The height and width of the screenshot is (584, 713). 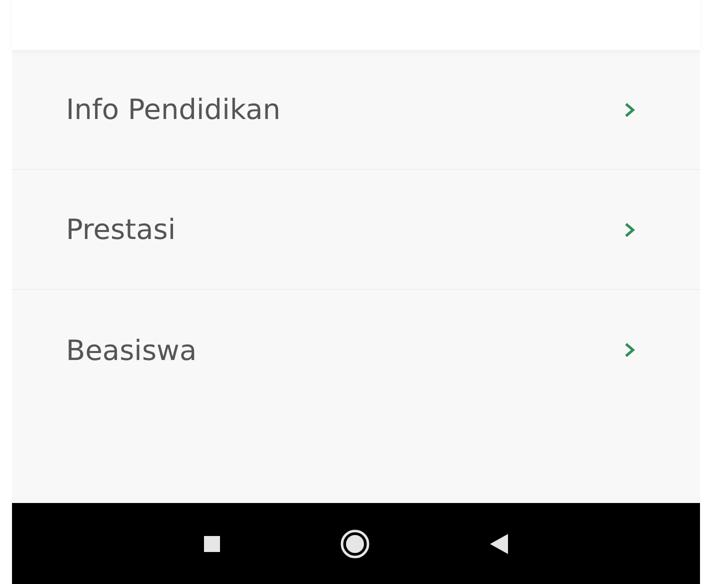 What do you see at coordinates (499, 544) in the screenshot?
I see `back-icon` at bounding box center [499, 544].